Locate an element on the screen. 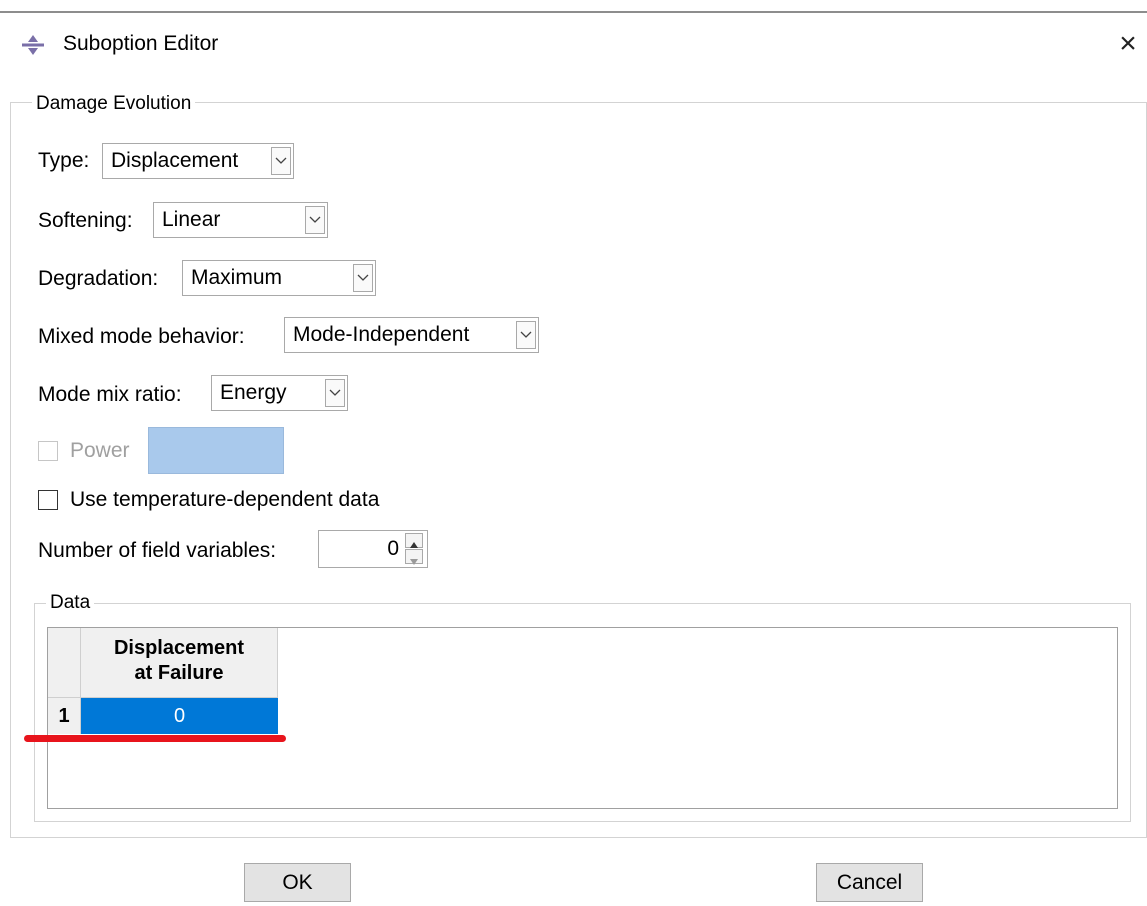  degradation-combo: Maximum is located at coordinates (279, 278).